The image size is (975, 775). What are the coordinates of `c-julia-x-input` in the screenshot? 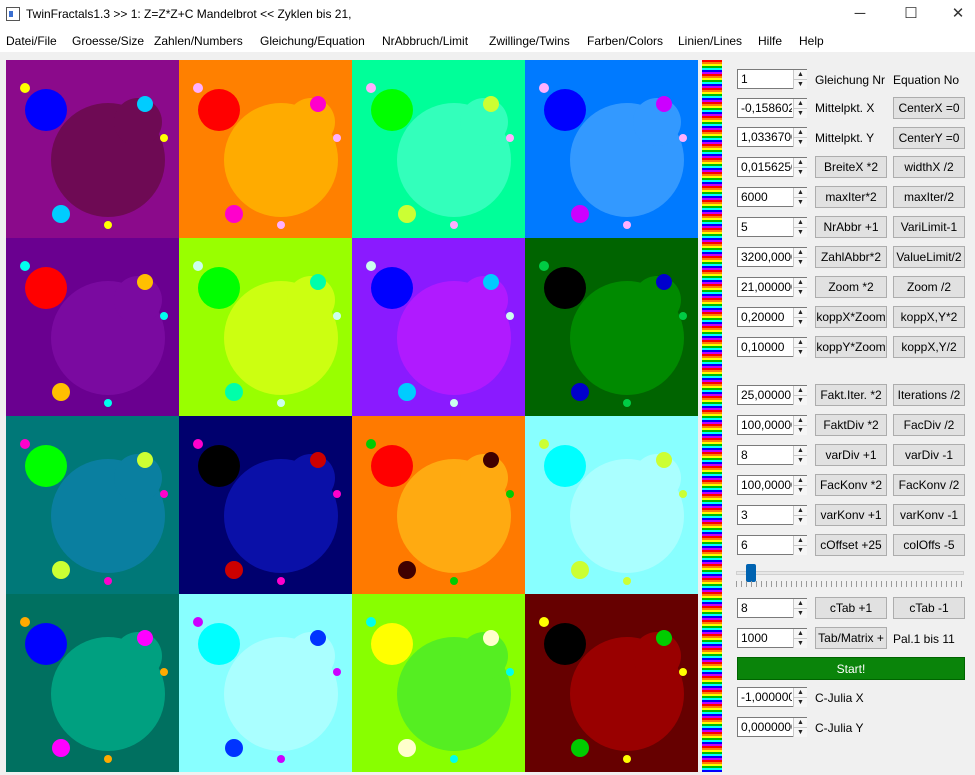 It's located at (765, 697).